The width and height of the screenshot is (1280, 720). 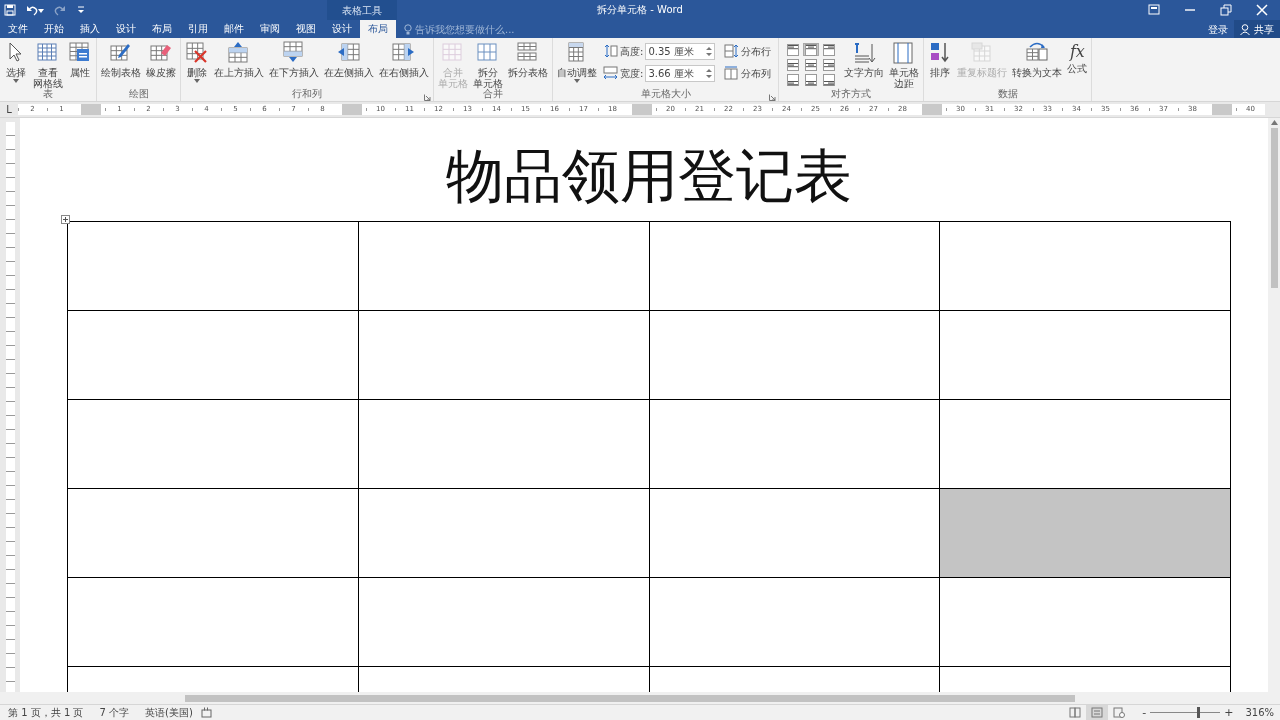 I want to click on ribbon-button: fx 公式, so click(x=1077, y=57).